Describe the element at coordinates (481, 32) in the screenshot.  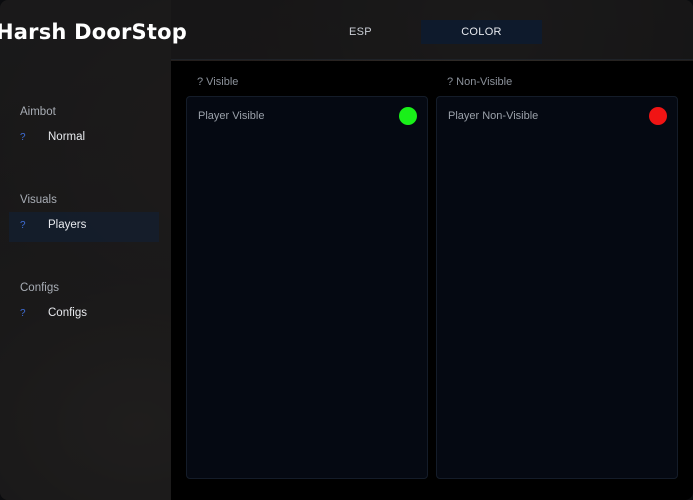
I see `tab-color: COLOR` at that location.